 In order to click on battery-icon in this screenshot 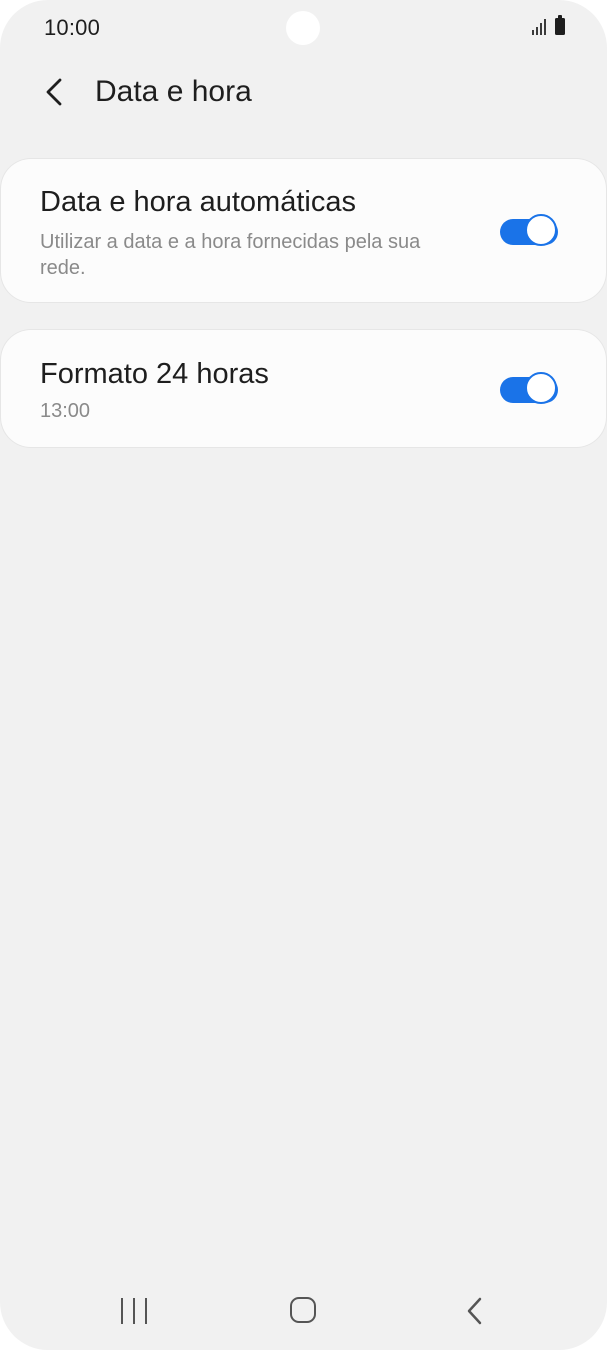, I will do `click(560, 25)`.